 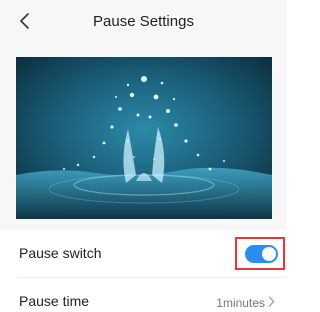 What do you see at coordinates (143, 295) in the screenshot?
I see `pause-time-row: Pause time 1minutes` at bounding box center [143, 295].